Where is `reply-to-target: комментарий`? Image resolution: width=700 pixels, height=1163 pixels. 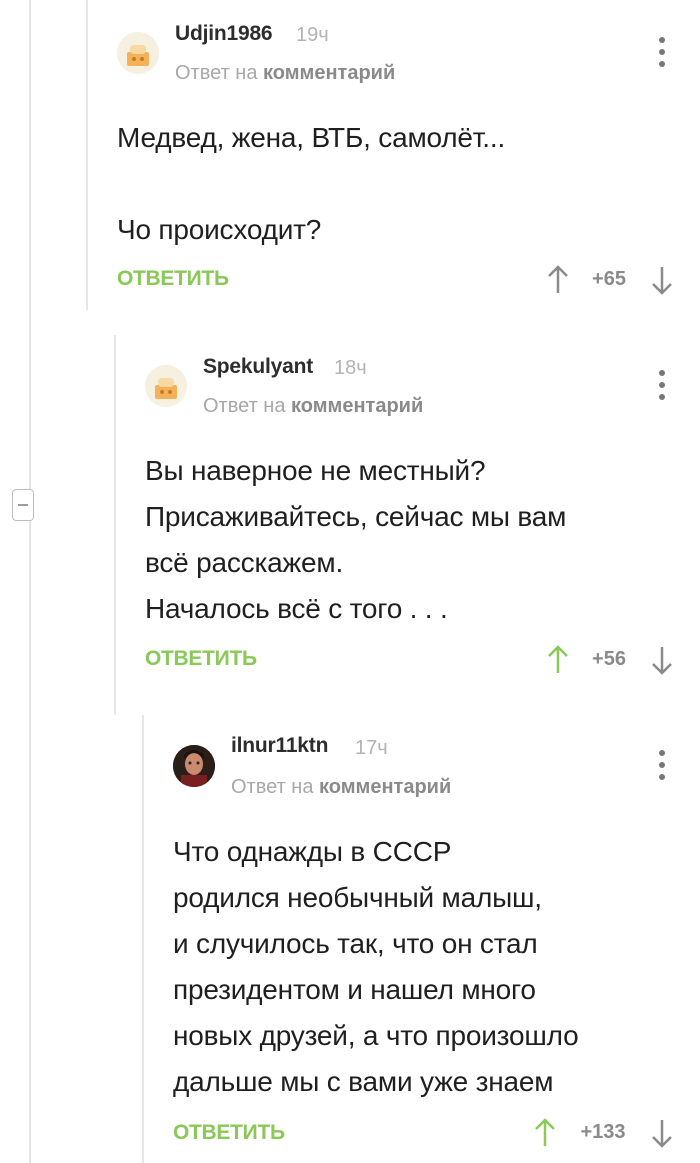 reply-to-target: комментарий is located at coordinates (385, 787).